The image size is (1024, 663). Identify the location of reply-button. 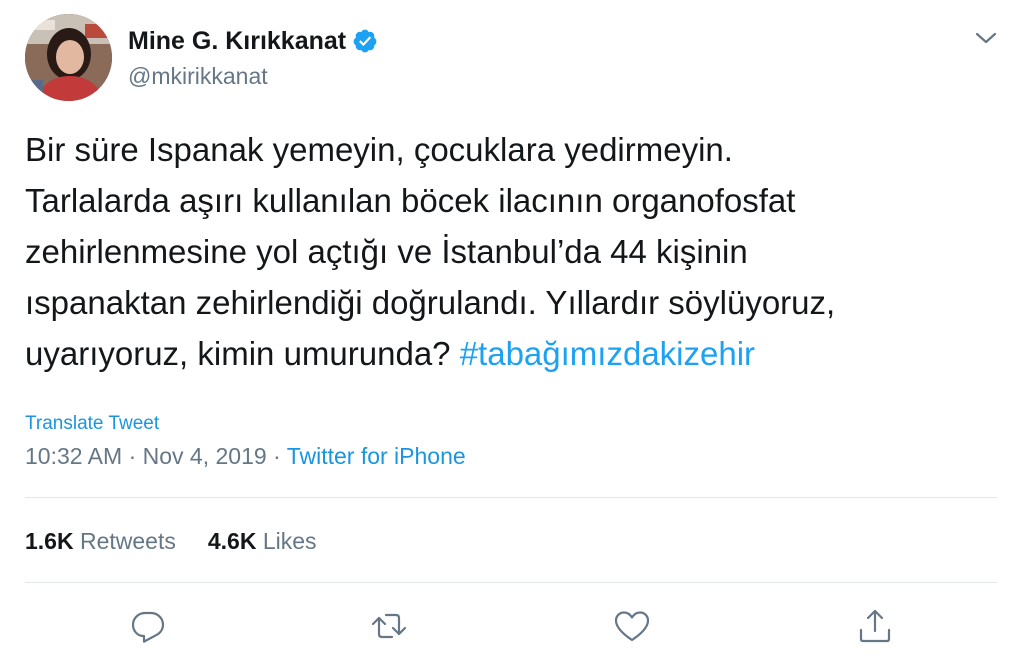
(148, 626).